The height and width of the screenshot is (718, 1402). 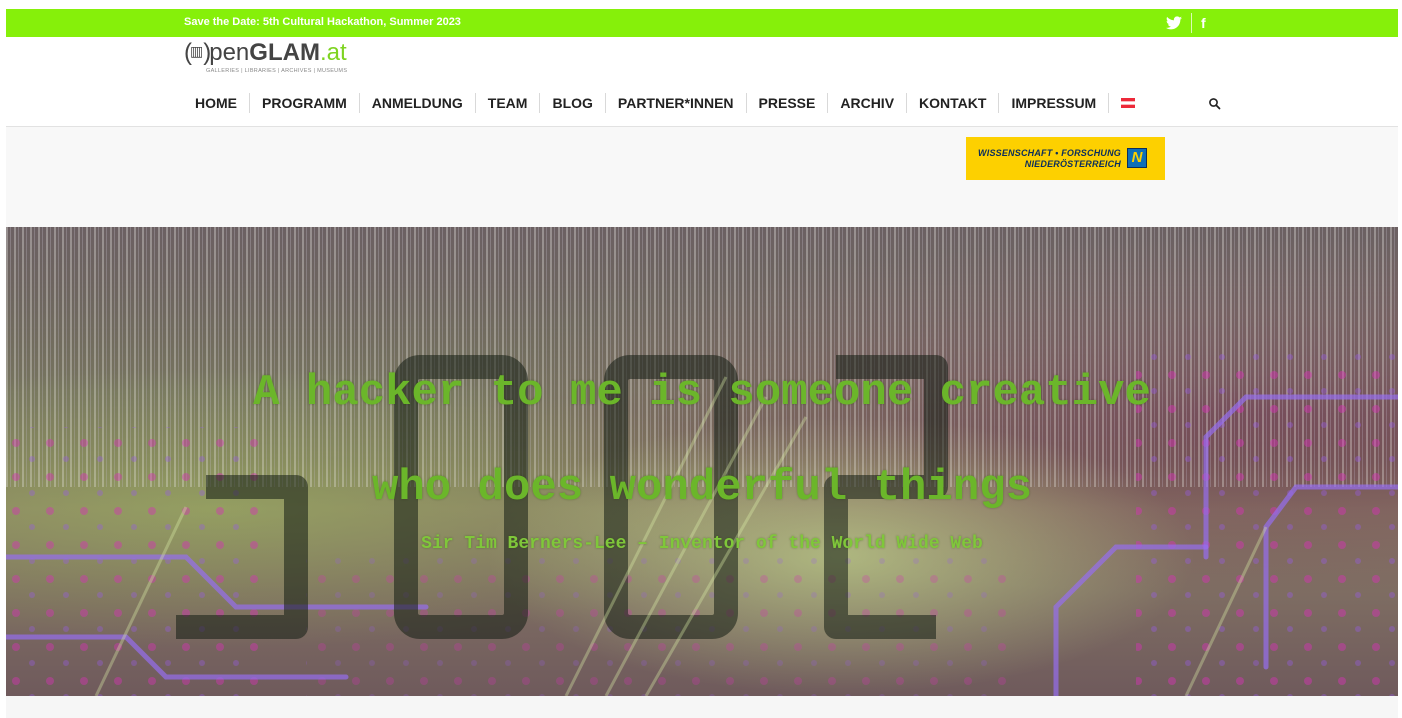 What do you see at coordinates (196, 51) in the screenshot?
I see `museum-icon: ▥` at bounding box center [196, 51].